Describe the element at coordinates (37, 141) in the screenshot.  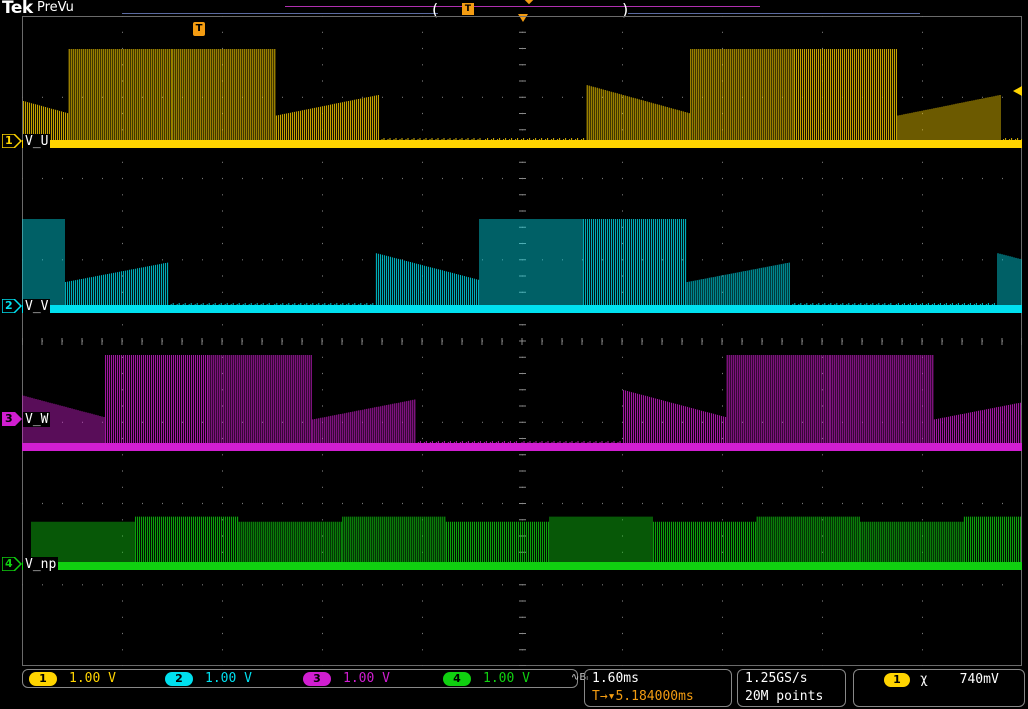
I see `channel-1-label: V_U` at that location.